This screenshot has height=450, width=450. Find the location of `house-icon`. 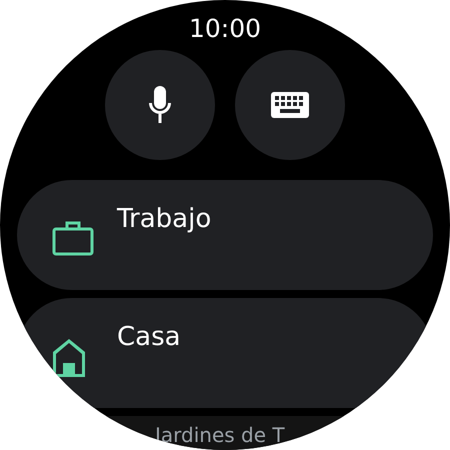

house-icon is located at coordinates (69, 358).